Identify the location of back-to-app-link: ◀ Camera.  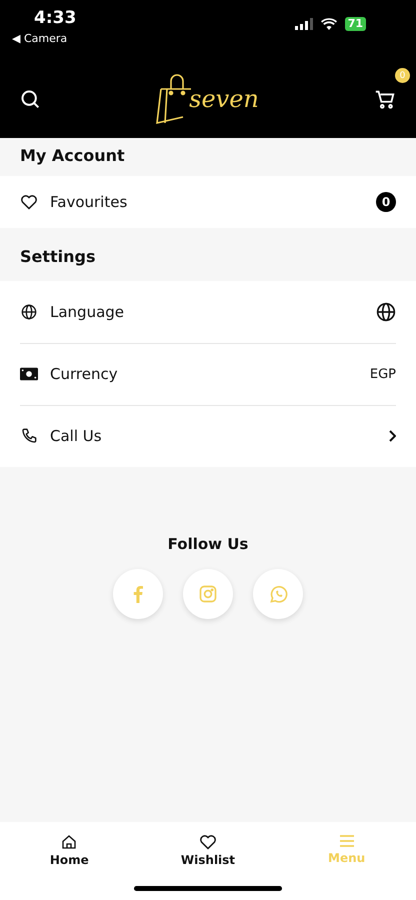
(40, 38).